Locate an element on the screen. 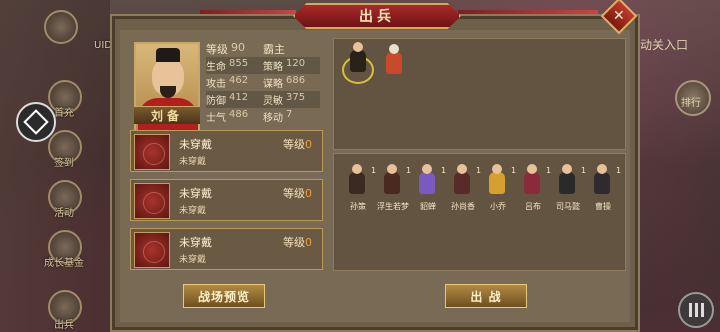 This screenshot has width=720, height=332. roster-unit: 1 孙尚香 is located at coordinates (464, 187).